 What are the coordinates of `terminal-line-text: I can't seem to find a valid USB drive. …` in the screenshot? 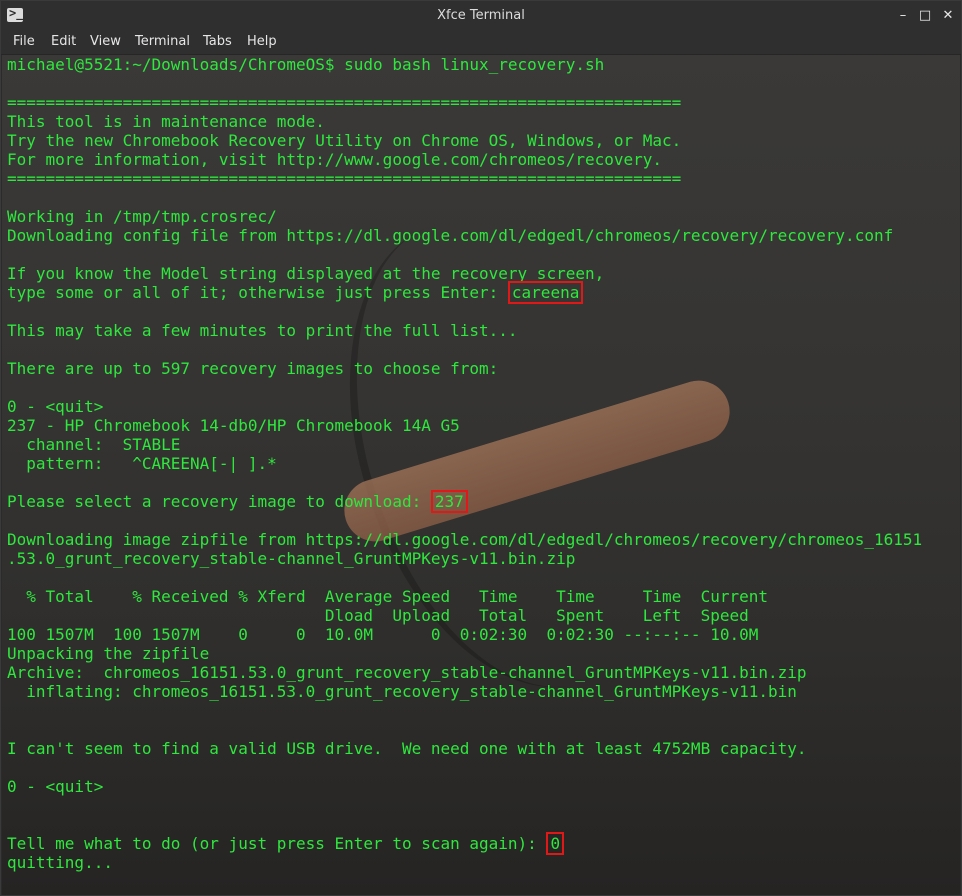 It's located at (407, 748).